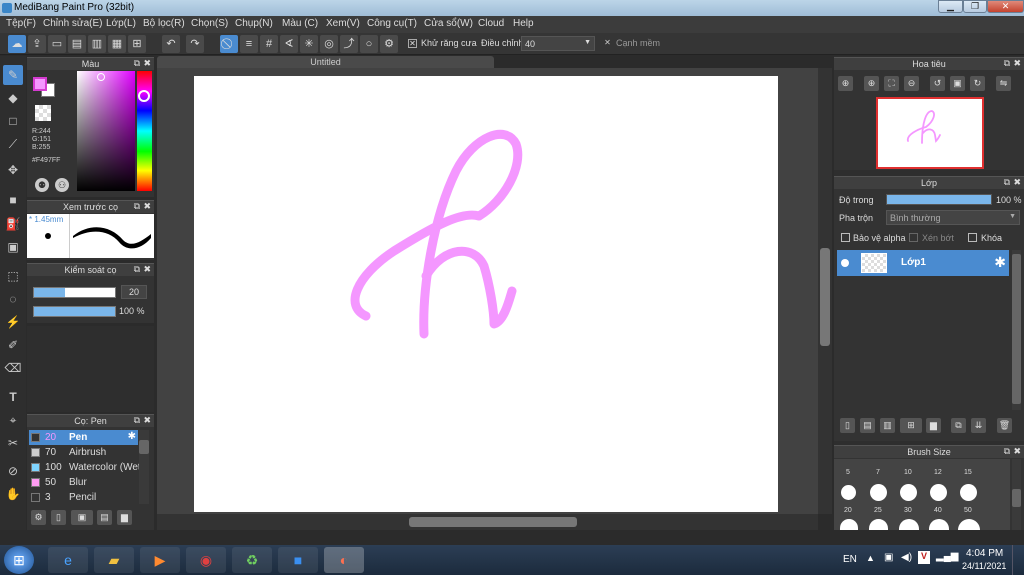  What do you see at coordinates (13, 345) in the screenshot?
I see `select-pen-tool-icon: ✐` at bounding box center [13, 345].